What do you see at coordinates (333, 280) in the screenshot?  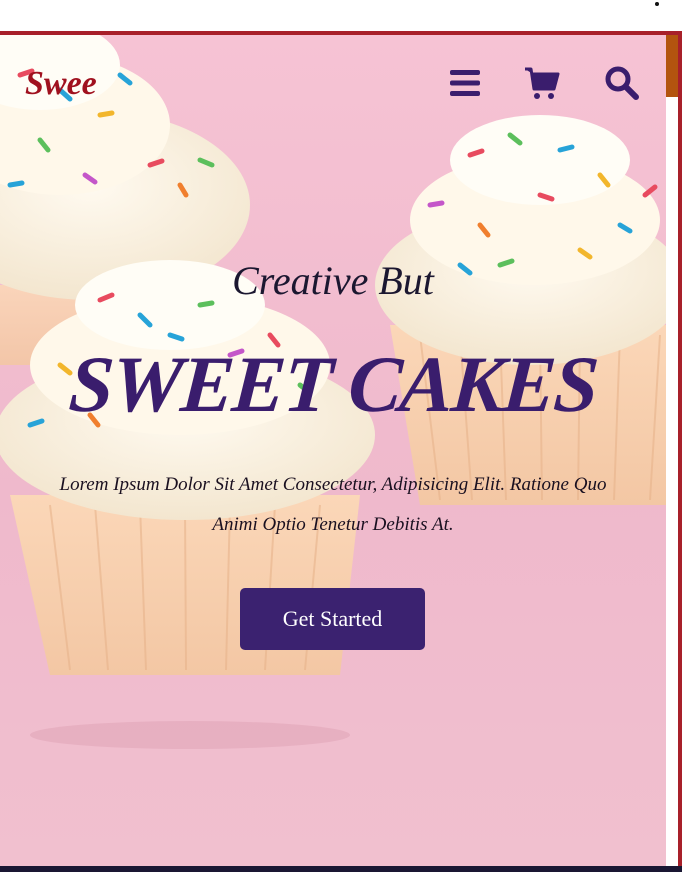 I see `hero-subtitle: Creative But` at bounding box center [333, 280].